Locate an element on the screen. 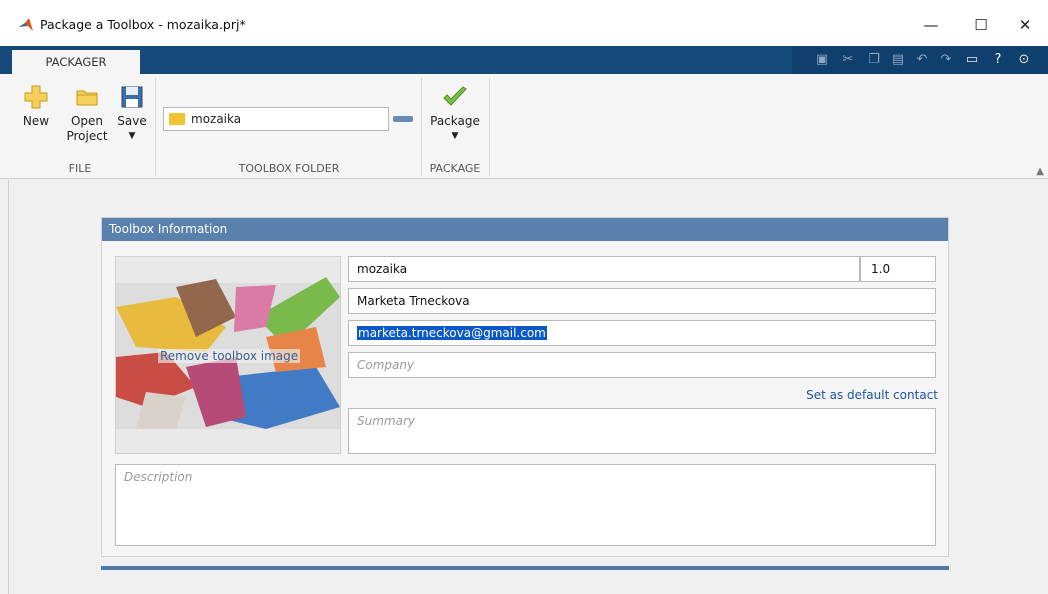 The image size is (1048, 594). save-button: Save ▼ is located at coordinates (132, 114).